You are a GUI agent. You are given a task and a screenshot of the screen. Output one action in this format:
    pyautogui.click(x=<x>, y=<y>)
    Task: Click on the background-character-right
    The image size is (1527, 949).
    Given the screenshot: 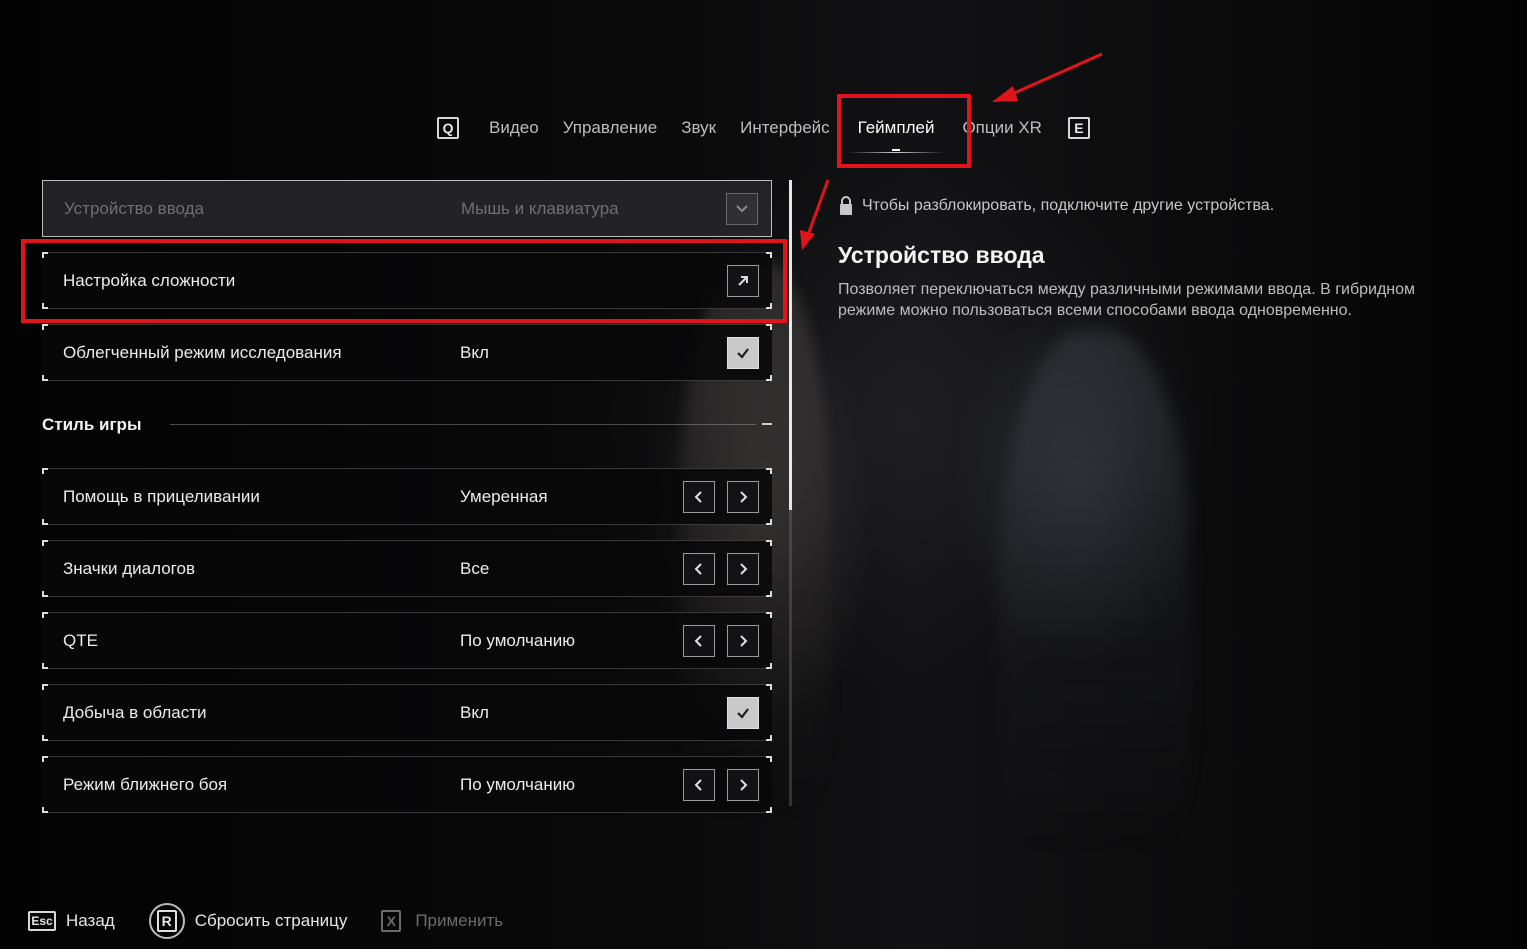 What is the action you would take?
    pyautogui.click(x=1095, y=590)
    